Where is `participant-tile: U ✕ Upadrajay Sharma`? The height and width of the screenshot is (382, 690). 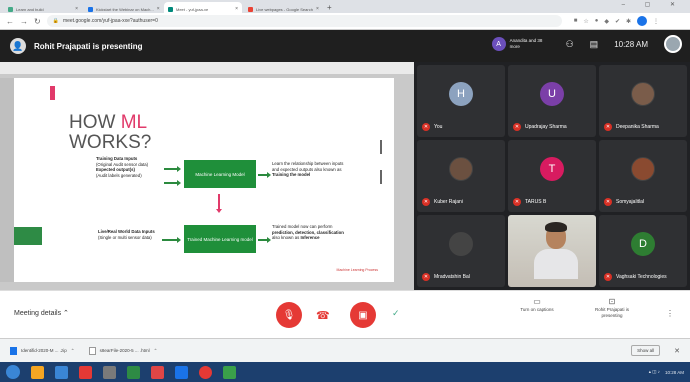
participant-tile: U ✕ Upadrajay Sharma is located at coordinates (552, 101).